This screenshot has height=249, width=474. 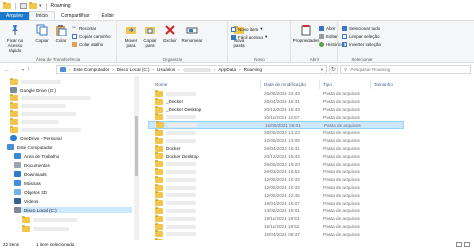 What do you see at coordinates (181, 195) in the screenshot?
I see `file-name` at bounding box center [181, 195].